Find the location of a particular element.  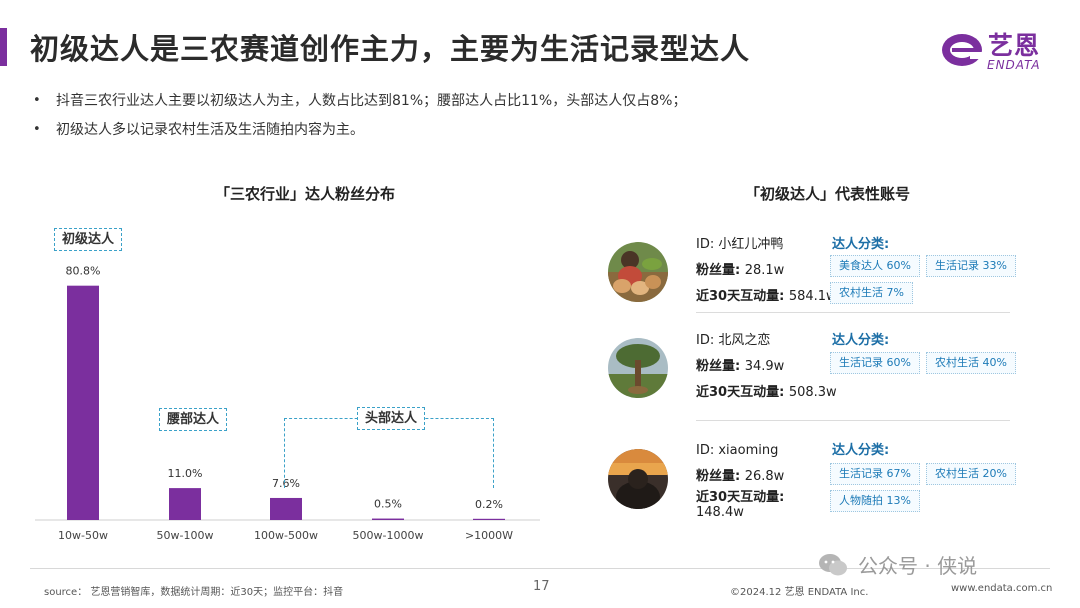

chart-title: 「三农行业」达人粉丝分布 is located at coordinates (305, 194).